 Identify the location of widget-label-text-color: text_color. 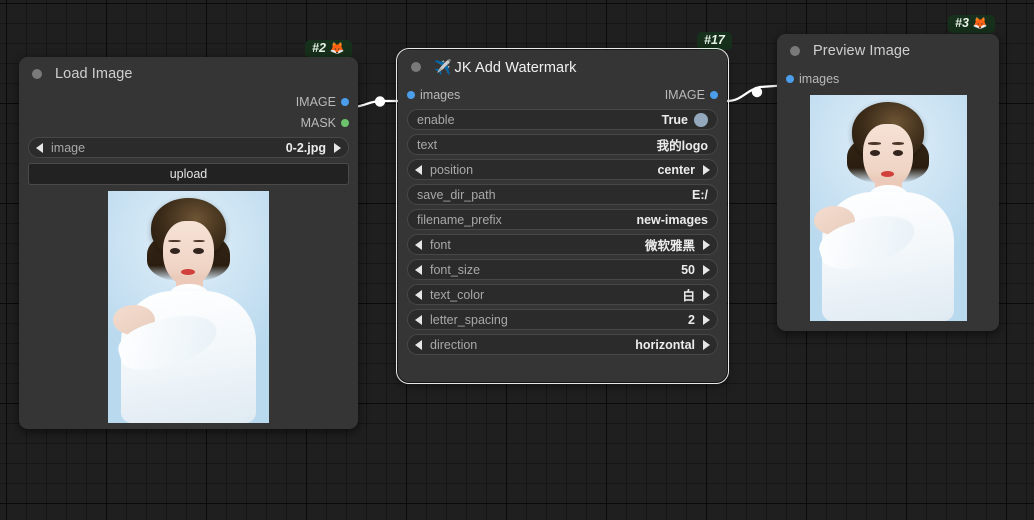
(457, 294).